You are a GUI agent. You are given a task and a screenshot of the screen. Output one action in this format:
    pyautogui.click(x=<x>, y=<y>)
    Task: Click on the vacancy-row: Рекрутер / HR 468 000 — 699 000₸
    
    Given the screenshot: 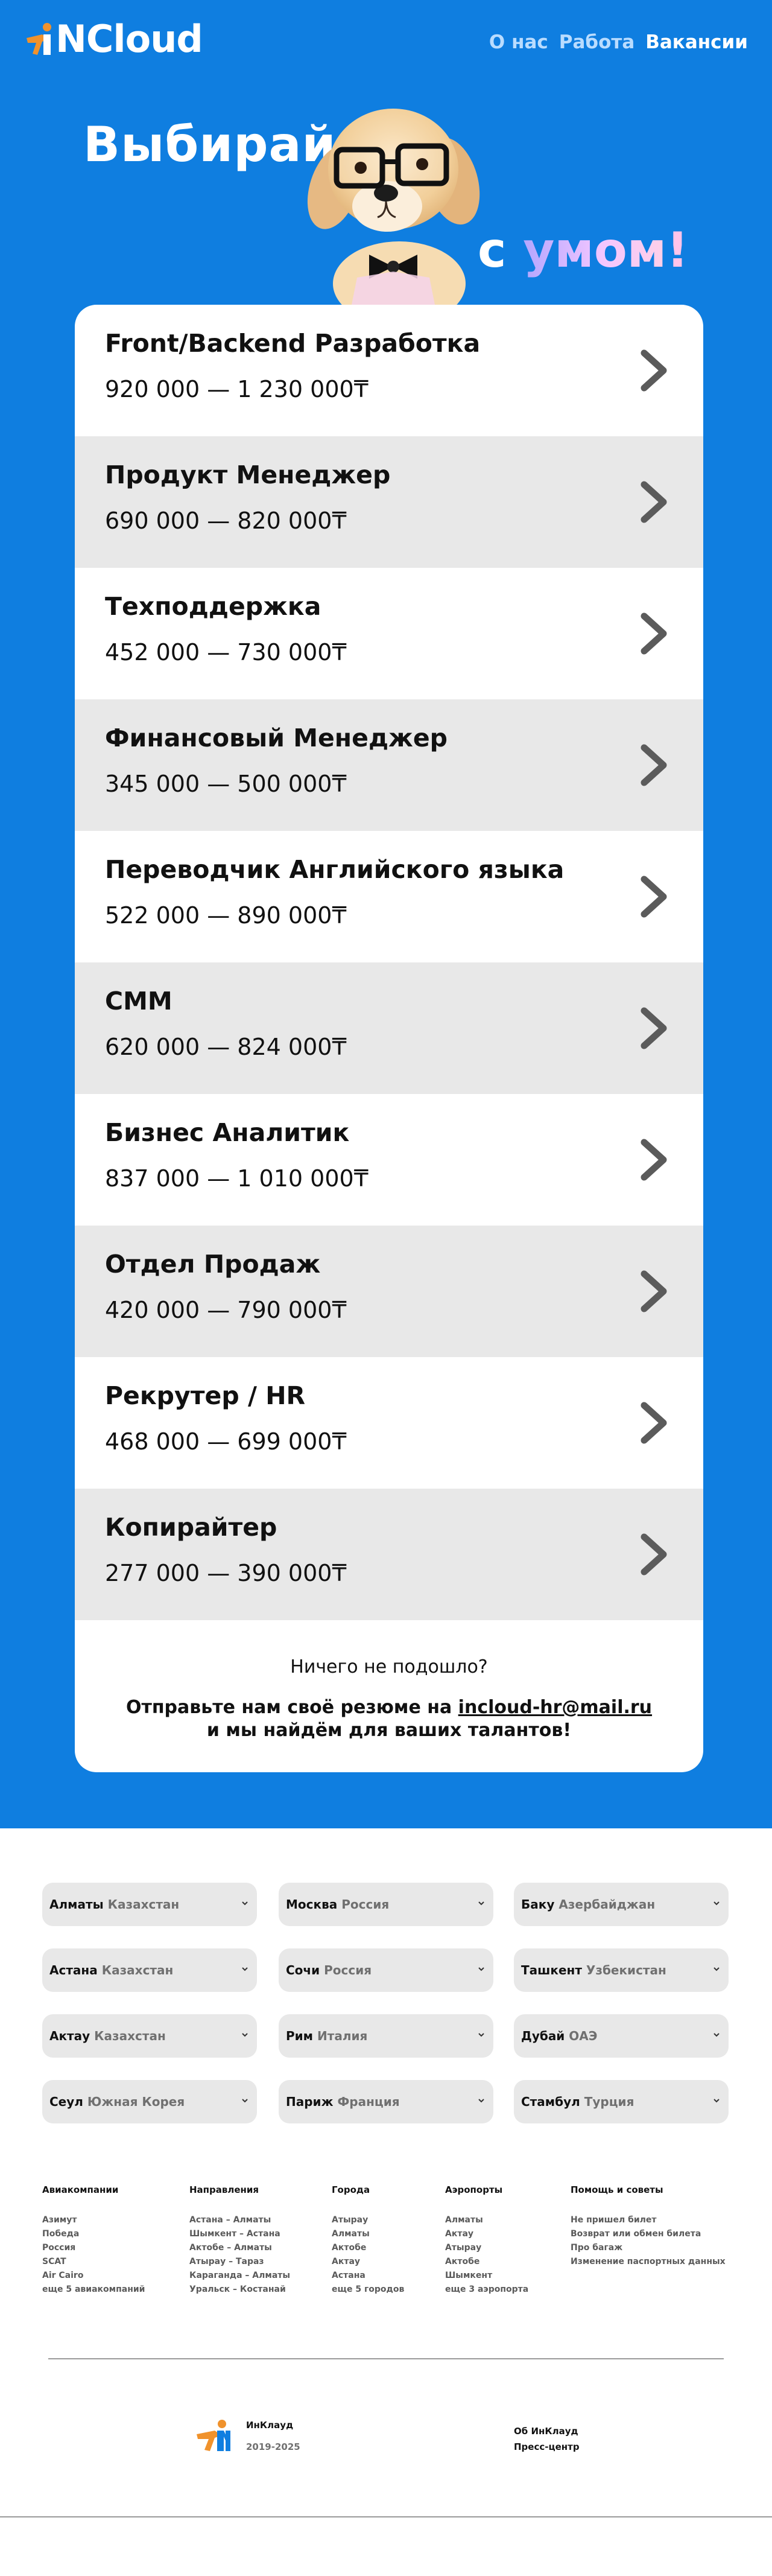 What is the action you would take?
    pyautogui.click(x=389, y=1423)
    